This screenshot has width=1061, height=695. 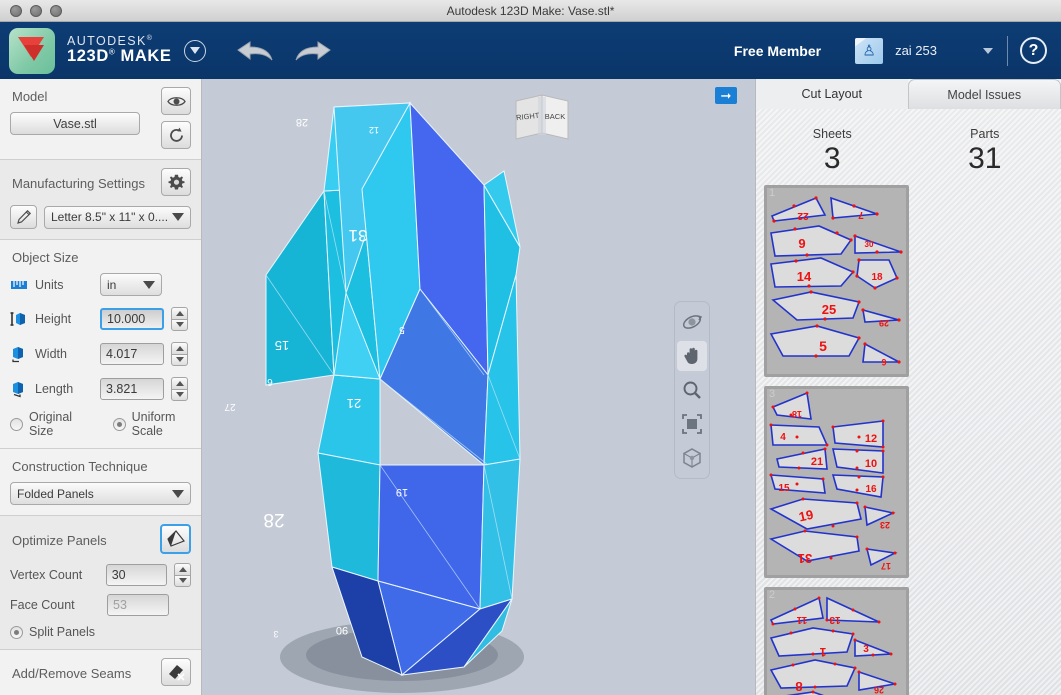 I want to click on construction-technique-select: Folded Panels, so click(x=100, y=493).